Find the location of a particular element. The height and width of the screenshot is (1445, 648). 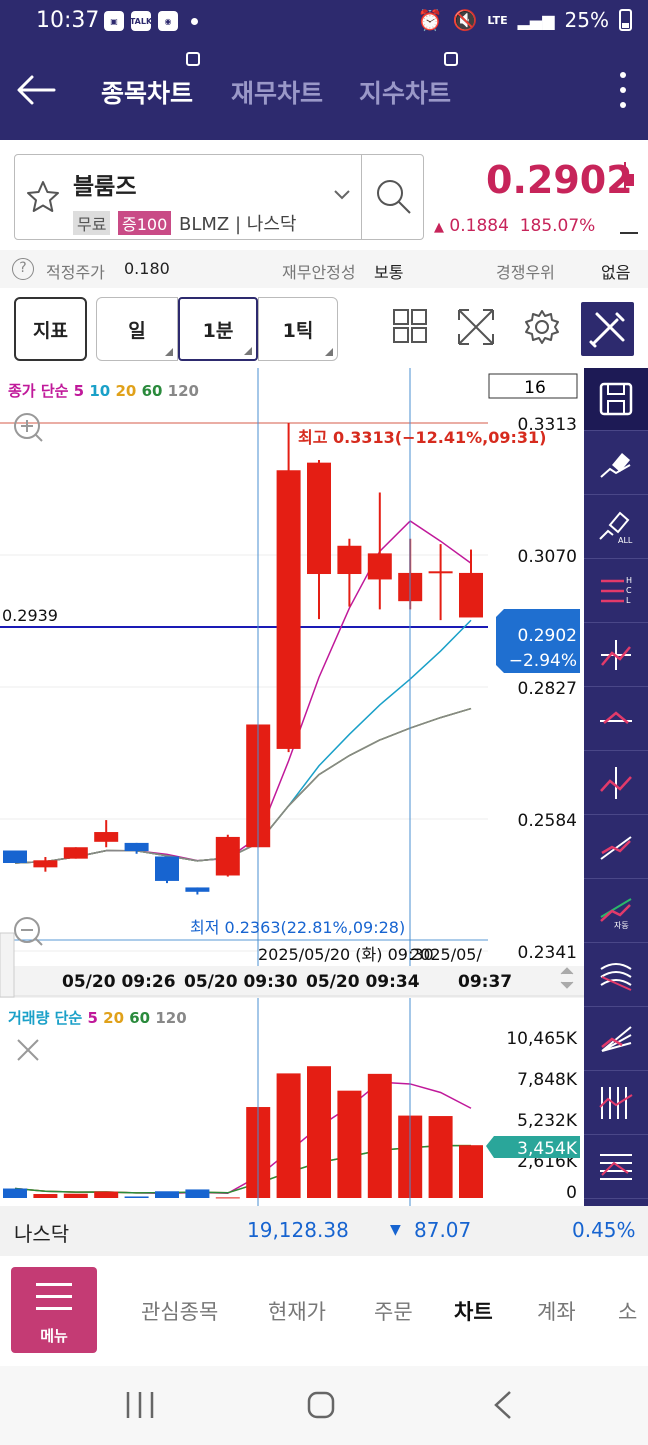

y-axis-ticks: 0.3313 0.3070 0.2827 0.2584 0.2341 is located at coordinates (547, 689).